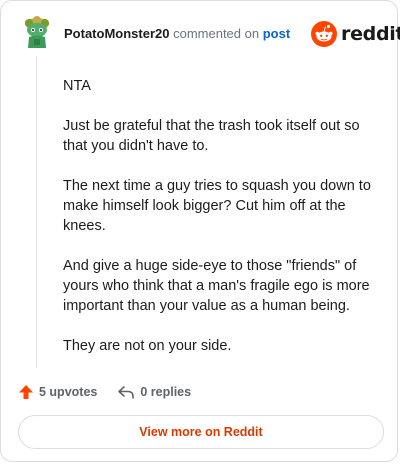 The width and height of the screenshot is (400, 464). I want to click on thread-line, so click(36, 212).